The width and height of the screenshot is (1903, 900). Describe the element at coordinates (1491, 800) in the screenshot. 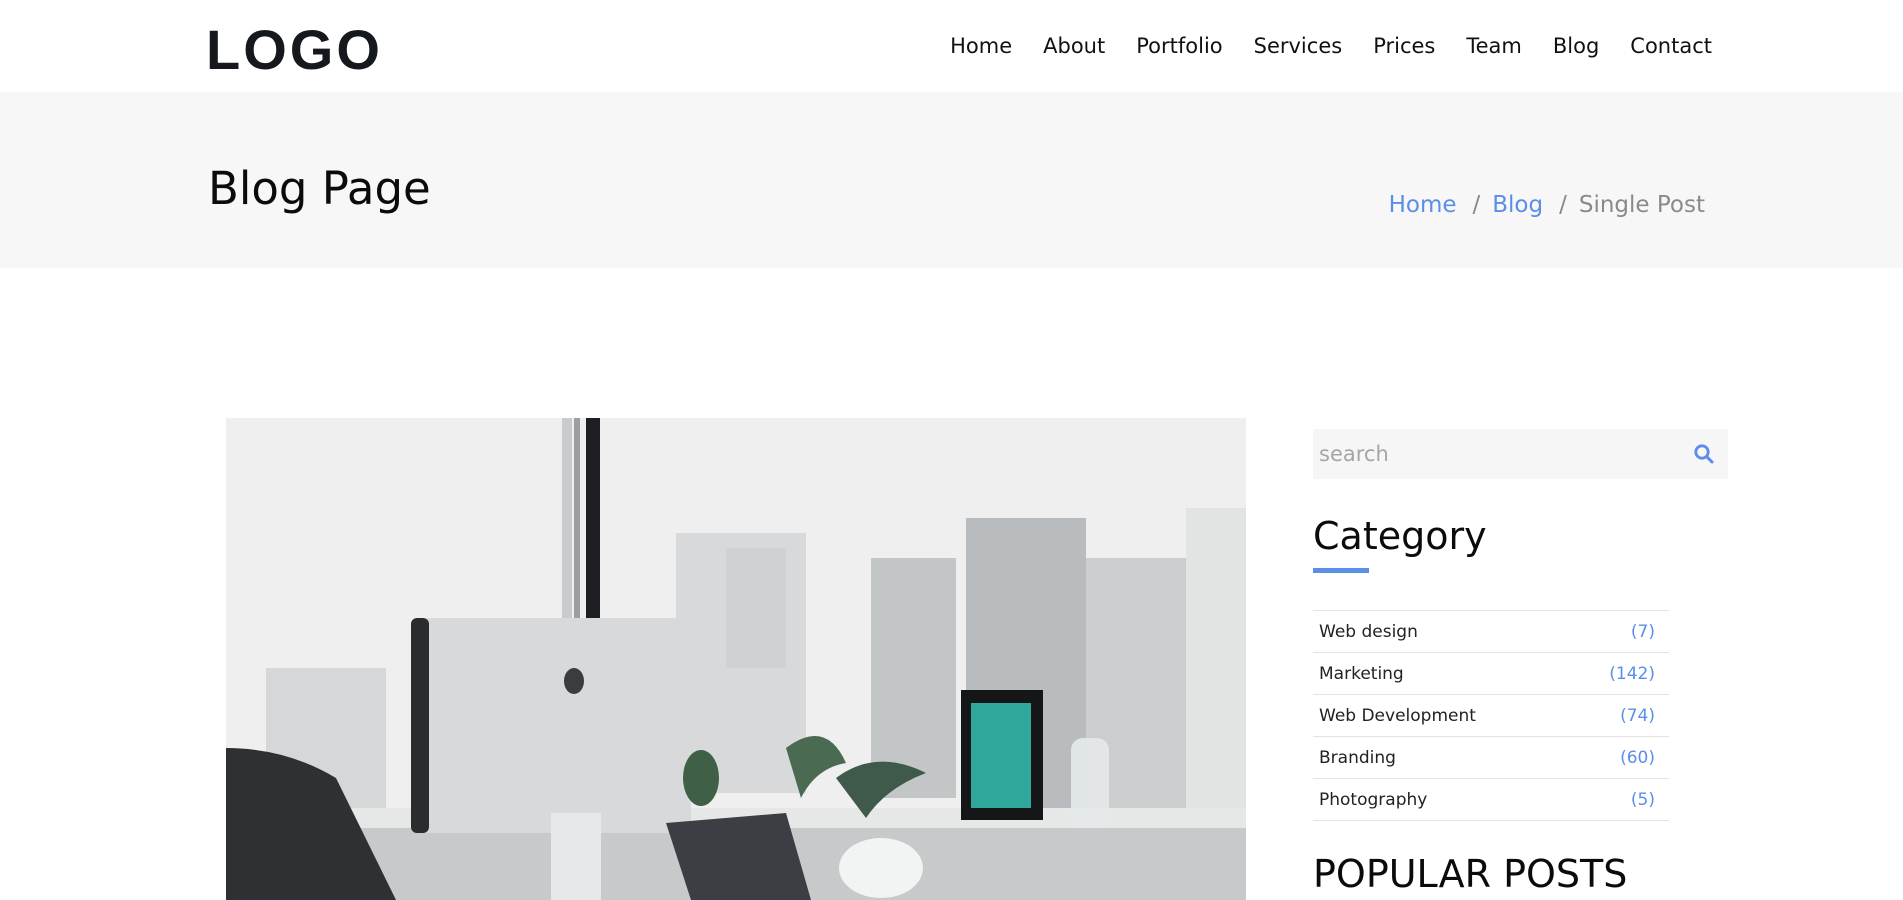

I see `category-item-photography: Photography (5)` at that location.